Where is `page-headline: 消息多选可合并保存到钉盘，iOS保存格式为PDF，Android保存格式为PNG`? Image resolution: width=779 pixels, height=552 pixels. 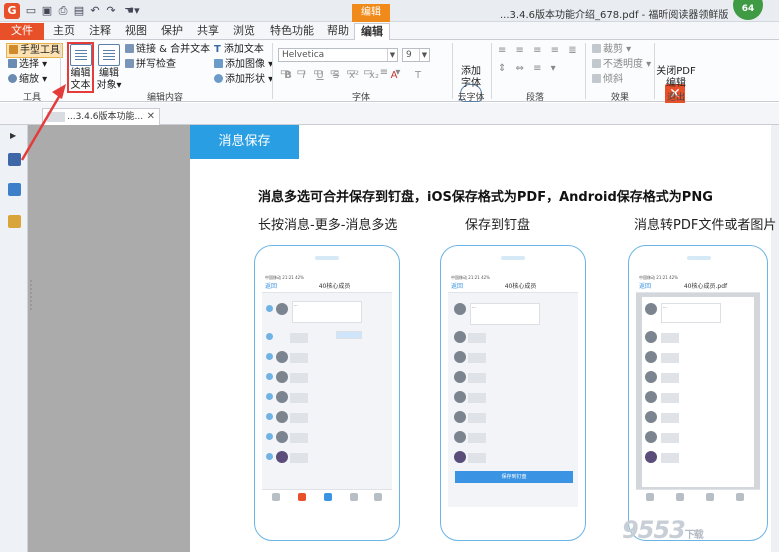 page-headline: 消息多选可合并保存到钉盘，iOS保存格式为PDF，Android保存格式为PNG is located at coordinates (485, 197).